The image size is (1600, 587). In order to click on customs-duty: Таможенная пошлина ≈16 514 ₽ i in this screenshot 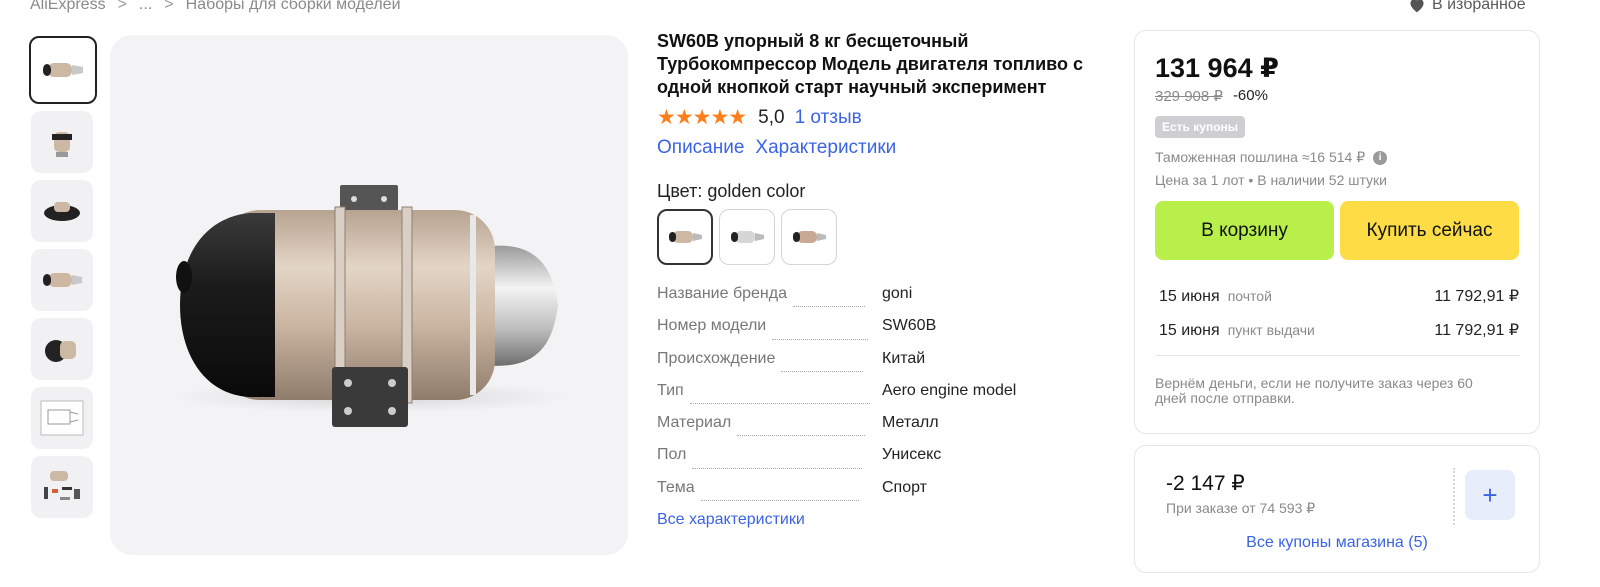, I will do `click(1337, 157)`.